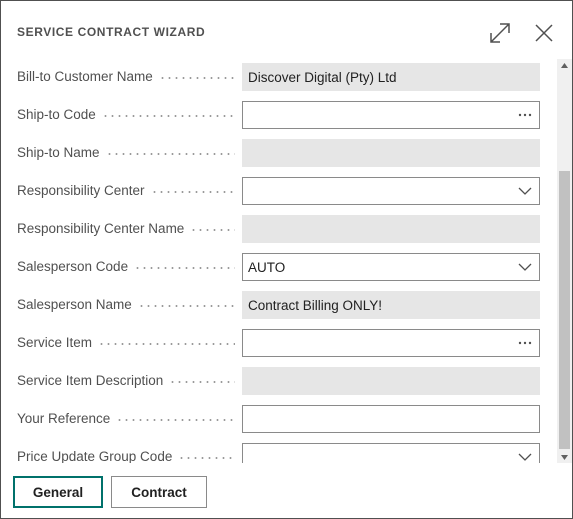 The height and width of the screenshot is (519, 573). What do you see at coordinates (128, 304) in the screenshot?
I see `field-label: Salesperson Name` at bounding box center [128, 304].